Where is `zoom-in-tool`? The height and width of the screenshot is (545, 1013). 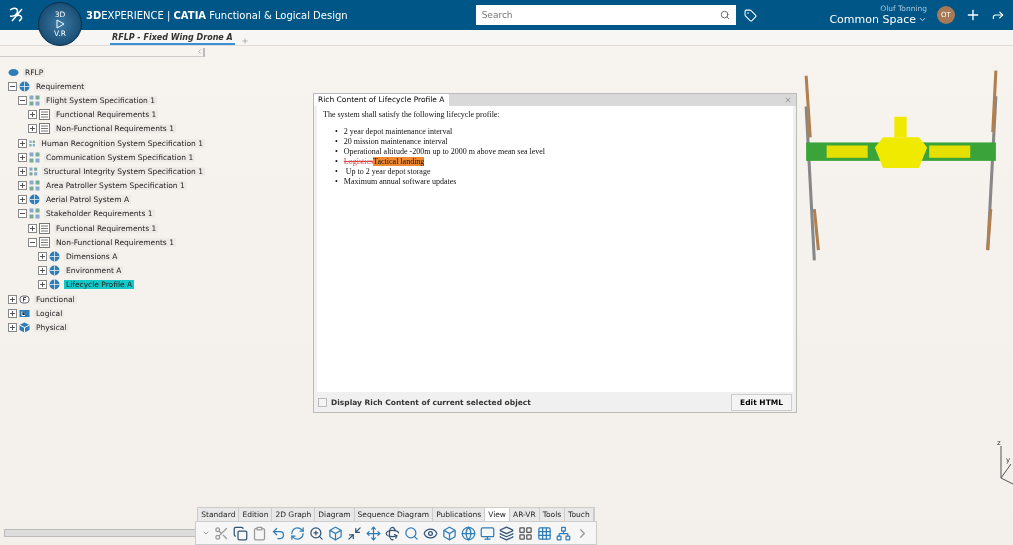
zoom-in-tool is located at coordinates (316, 533).